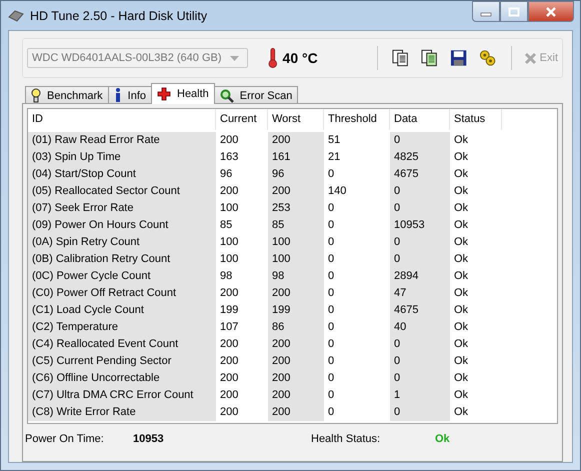 The height and width of the screenshot is (471, 581). I want to click on table-cell-text: 107, so click(229, 327).